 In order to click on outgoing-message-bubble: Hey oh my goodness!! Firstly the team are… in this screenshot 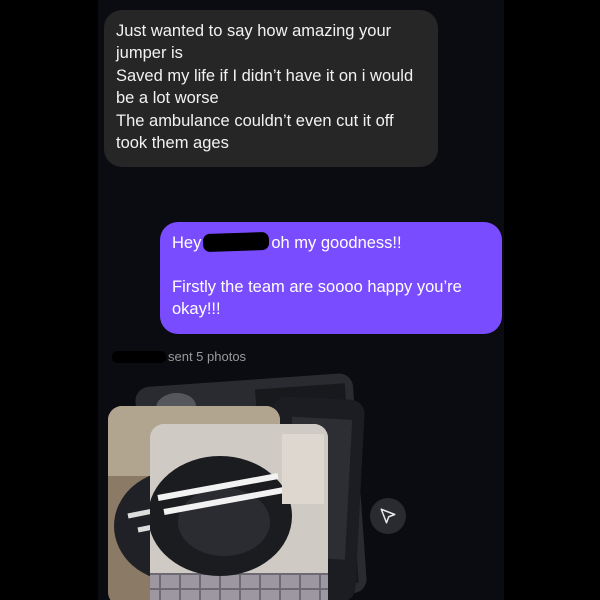, I will do `click(331, 278)`.